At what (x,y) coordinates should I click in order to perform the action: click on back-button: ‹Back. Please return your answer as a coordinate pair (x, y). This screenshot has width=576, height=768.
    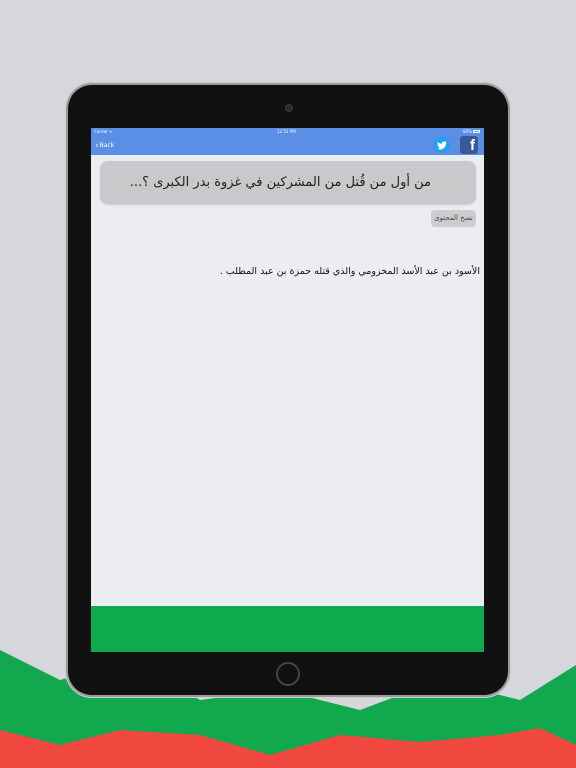
    Looking at the image, I should click on (104, 145).